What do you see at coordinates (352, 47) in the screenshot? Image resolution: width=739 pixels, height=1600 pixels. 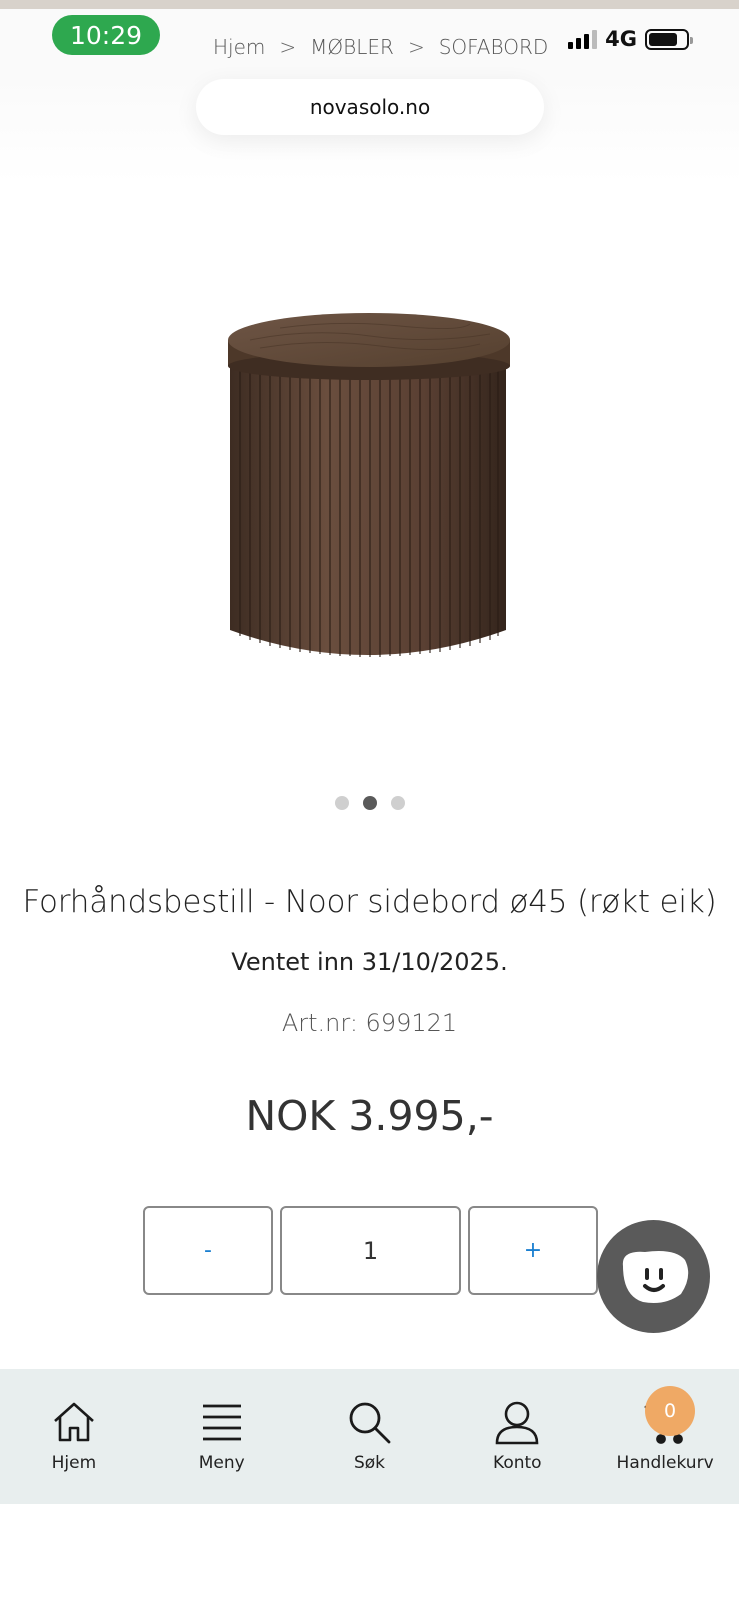 I see `breadcrumb-mobler: MØBLER` at bounding box center [352, 47].